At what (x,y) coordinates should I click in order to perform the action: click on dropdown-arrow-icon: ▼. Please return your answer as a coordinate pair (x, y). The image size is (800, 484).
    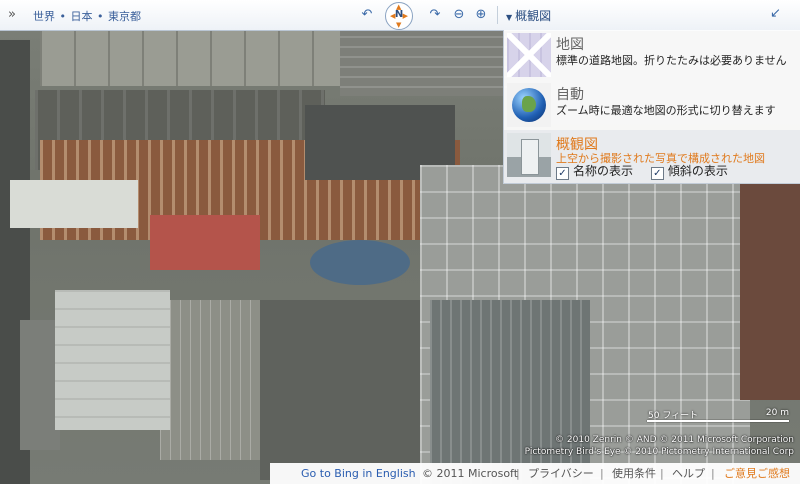
    Looking at the image, I should click on (509, 17).